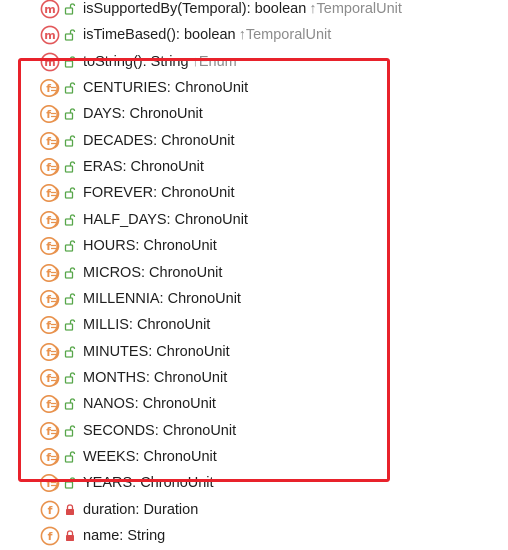  Describe the element at coordinates (159, 35) in the screenshot. I see `member-signature: isTimeBased(): boolean` at that location.